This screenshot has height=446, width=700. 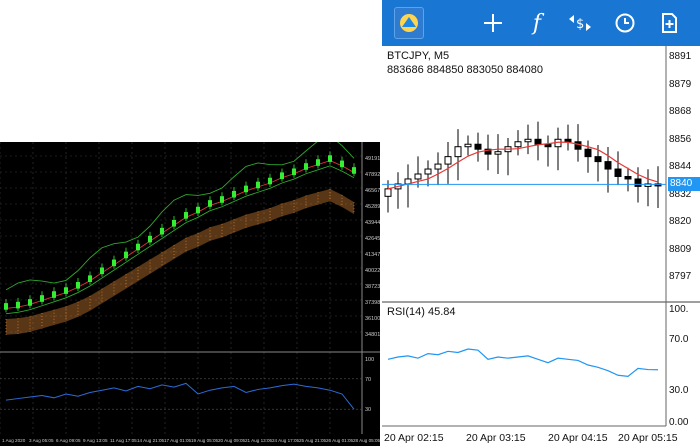 What do you see at coordinates (580, 23) in the screenshot?
I see `trade-icon: $` at bounding box center [580, 23].